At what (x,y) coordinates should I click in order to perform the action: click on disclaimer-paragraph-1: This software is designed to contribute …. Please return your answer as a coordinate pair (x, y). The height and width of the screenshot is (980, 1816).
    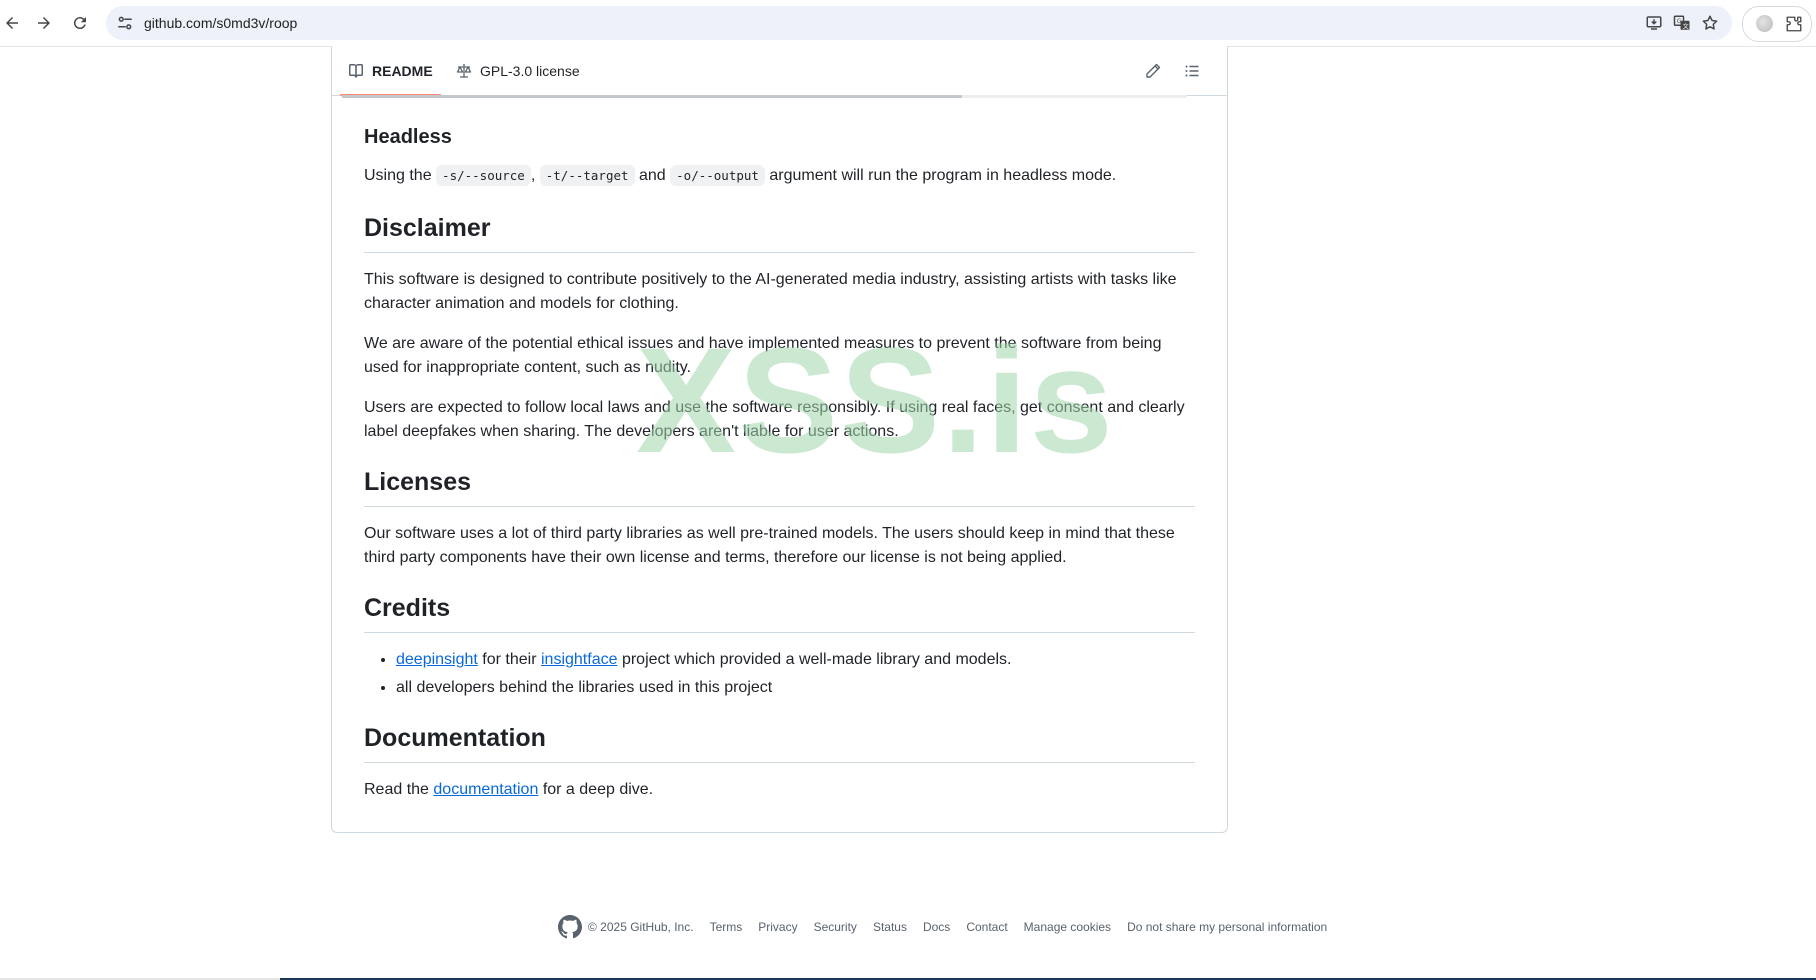
    Looking at the image, I should click on (770, 291).